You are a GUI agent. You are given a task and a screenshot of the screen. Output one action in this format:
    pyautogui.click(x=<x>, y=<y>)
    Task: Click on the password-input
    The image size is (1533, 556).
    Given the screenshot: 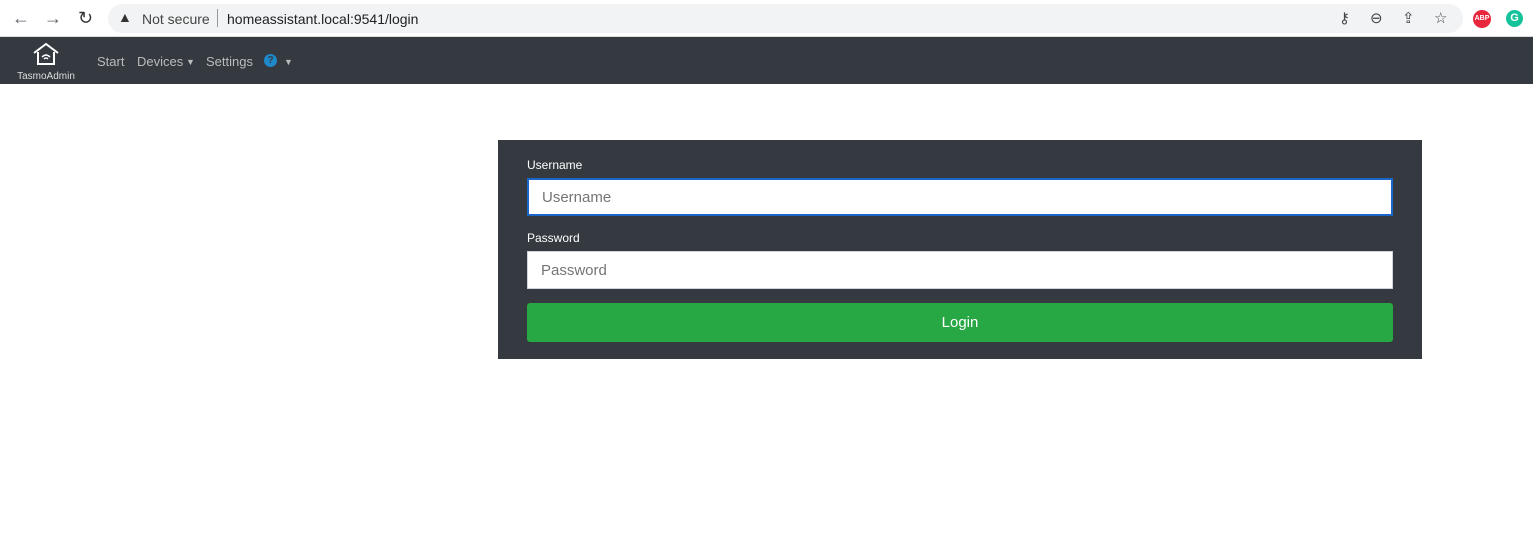 What is the action you would take?
    pyautogui.click(x=960, y=270)
    